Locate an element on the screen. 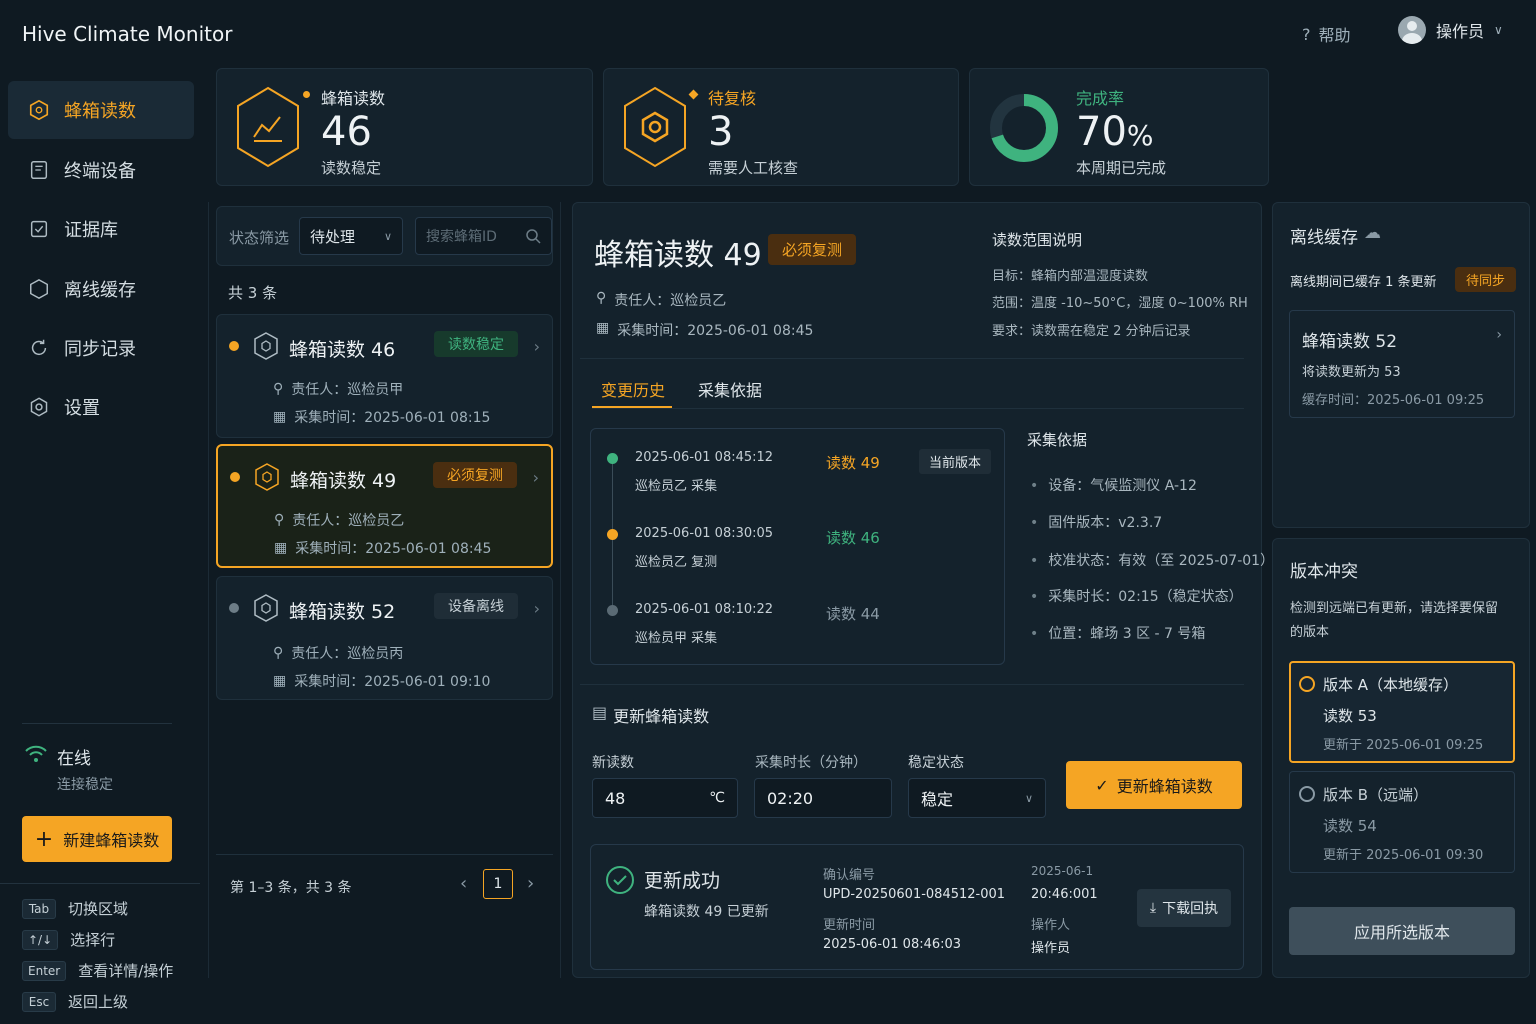 This screenshot has height=1024, width=1536. overlay-text: 2025-06-1 is located at coordinates (1062, 871).